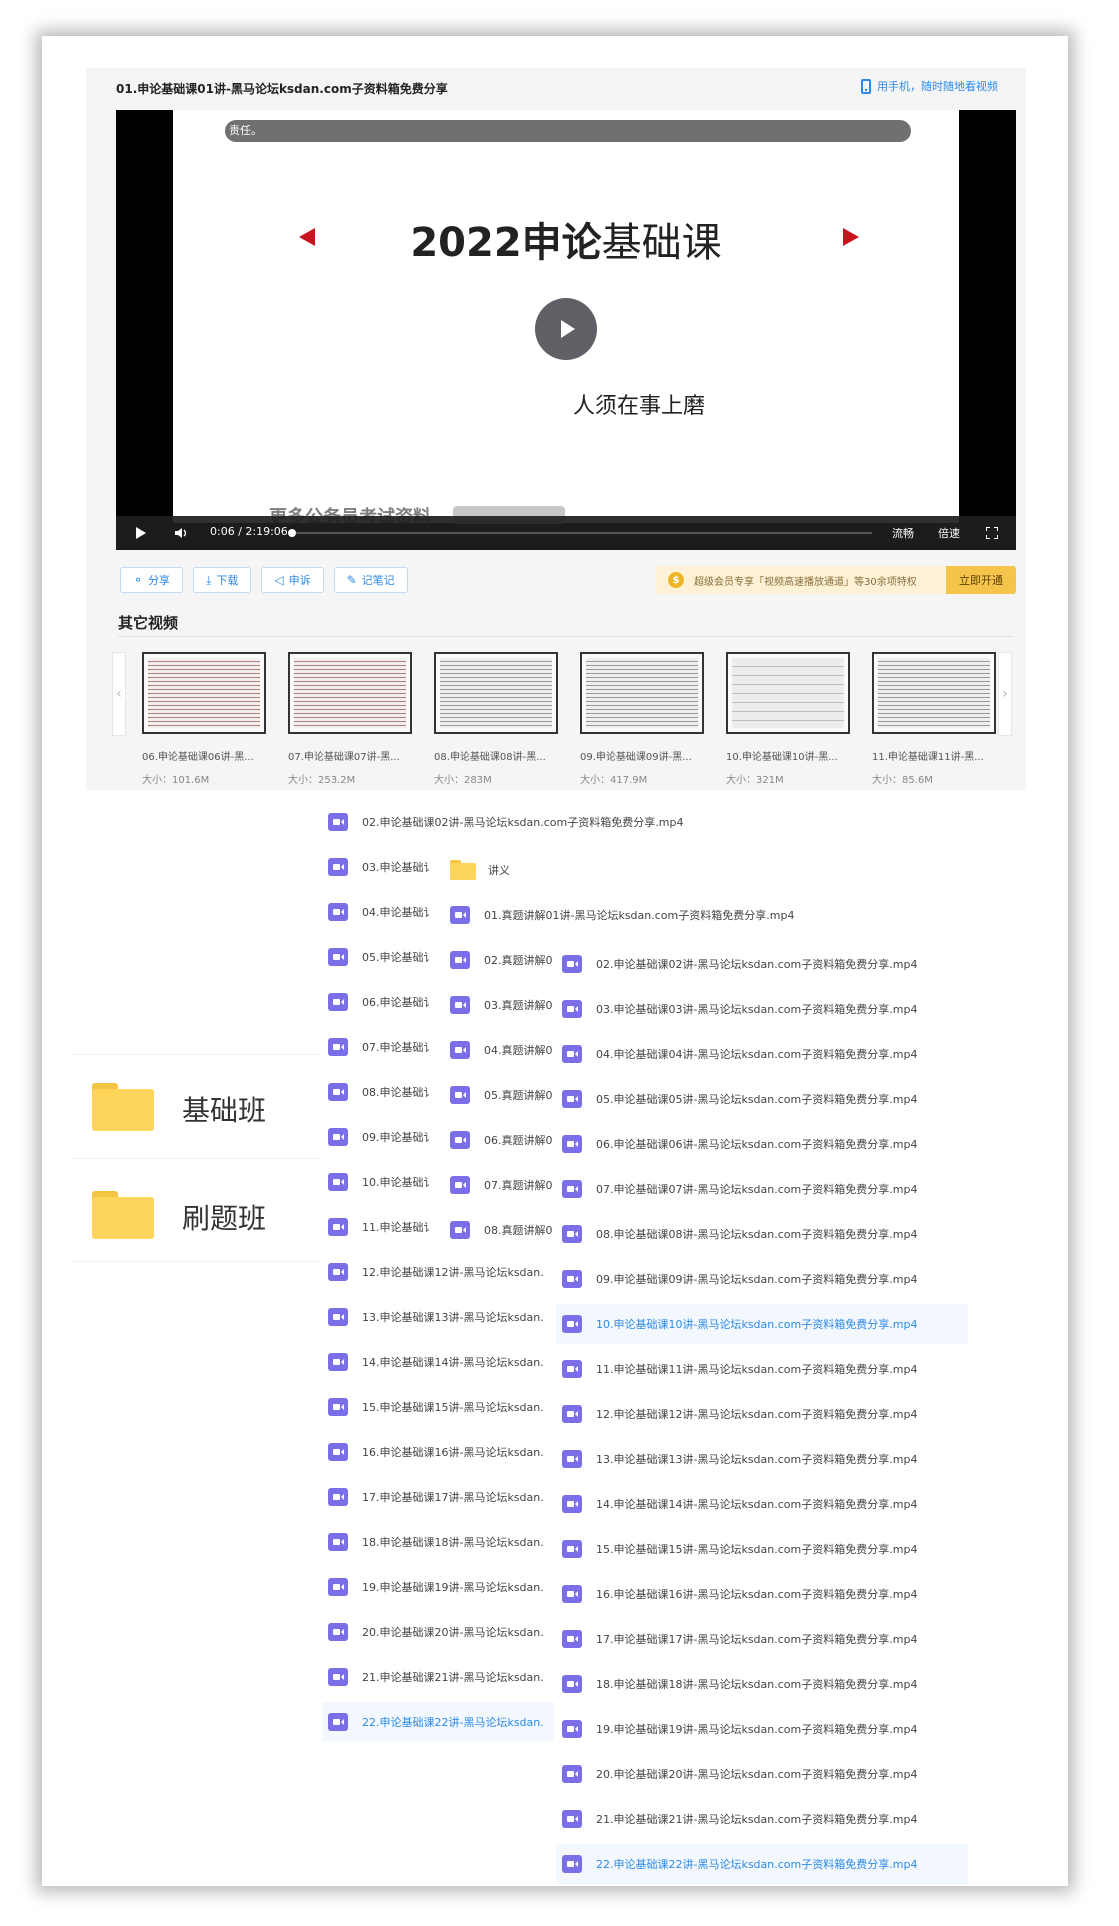 The width and height of the screenshot is (1119, 1926). I want to click on volume-icon, so click(181, 533).